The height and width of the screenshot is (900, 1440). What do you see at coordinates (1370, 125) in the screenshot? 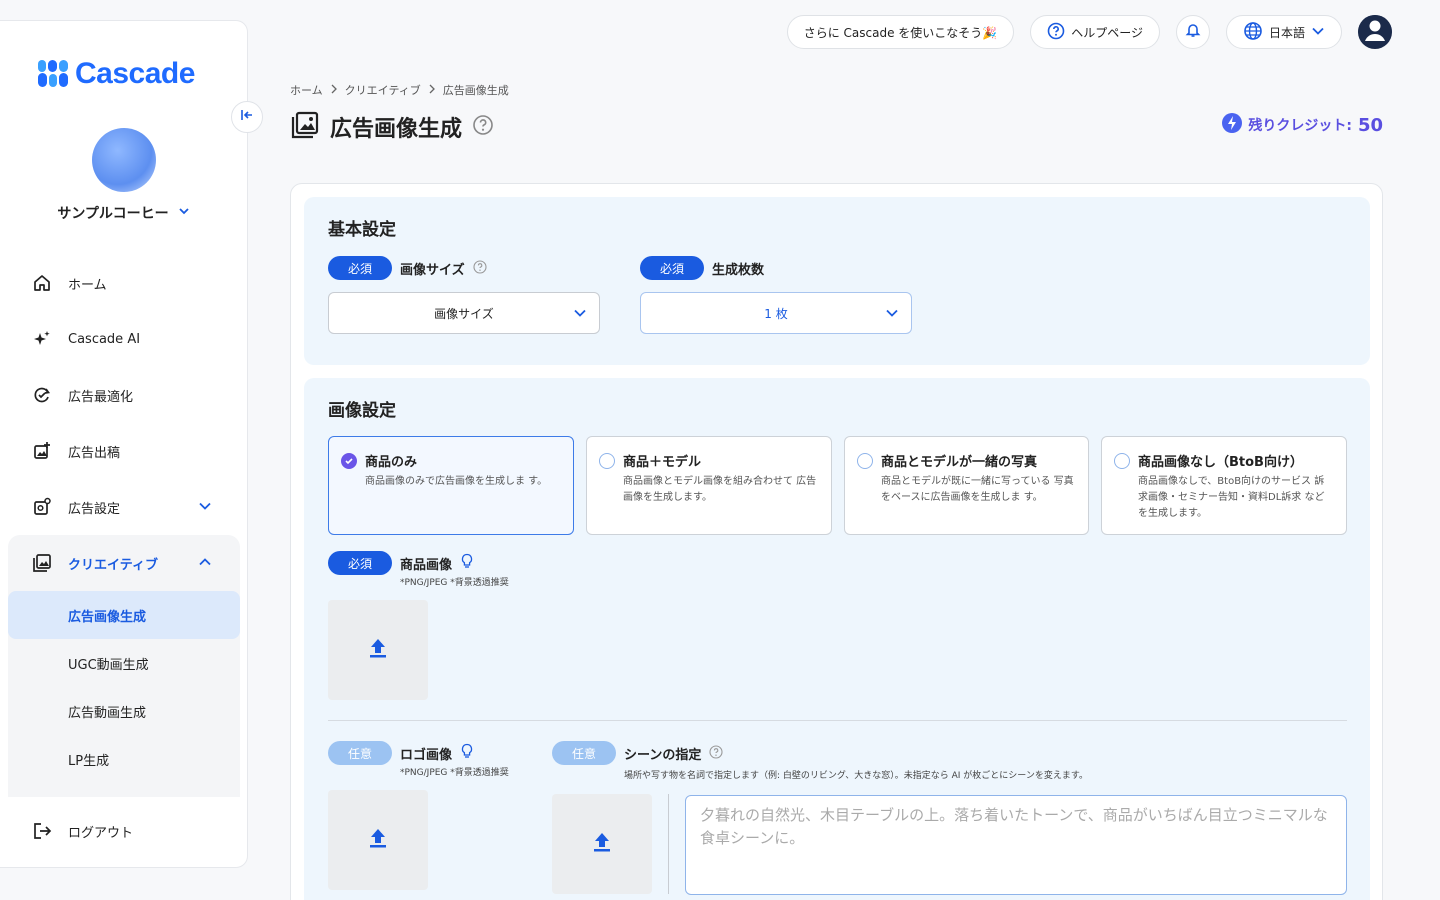
I see `credits-value: 50` at bounding box center [1370, 125].